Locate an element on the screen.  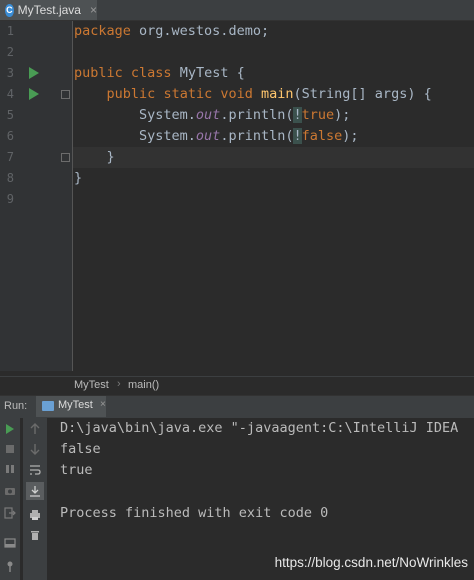
tab-label: MyTest.java is located at coordinates (49, 10).